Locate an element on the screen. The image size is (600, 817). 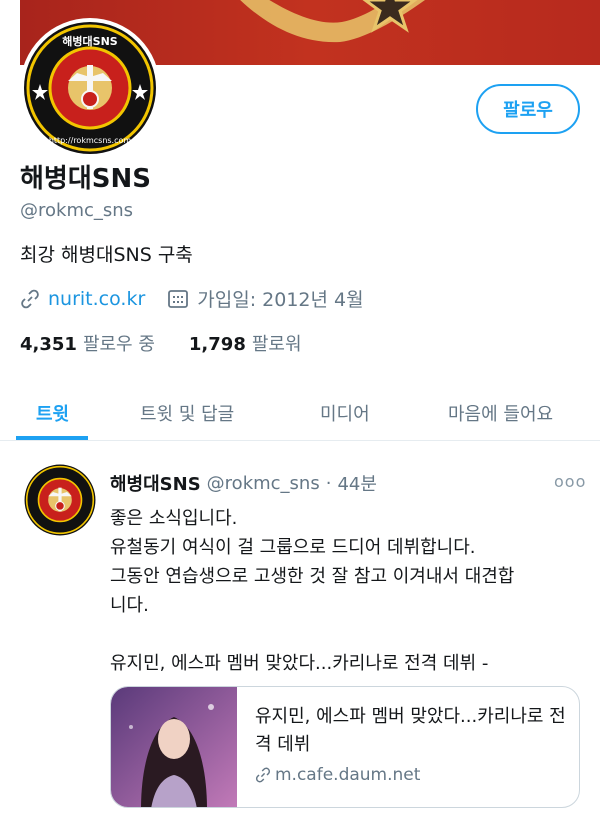
card-domain: m.cafe.daum.net is located at coordinates (337, 775).